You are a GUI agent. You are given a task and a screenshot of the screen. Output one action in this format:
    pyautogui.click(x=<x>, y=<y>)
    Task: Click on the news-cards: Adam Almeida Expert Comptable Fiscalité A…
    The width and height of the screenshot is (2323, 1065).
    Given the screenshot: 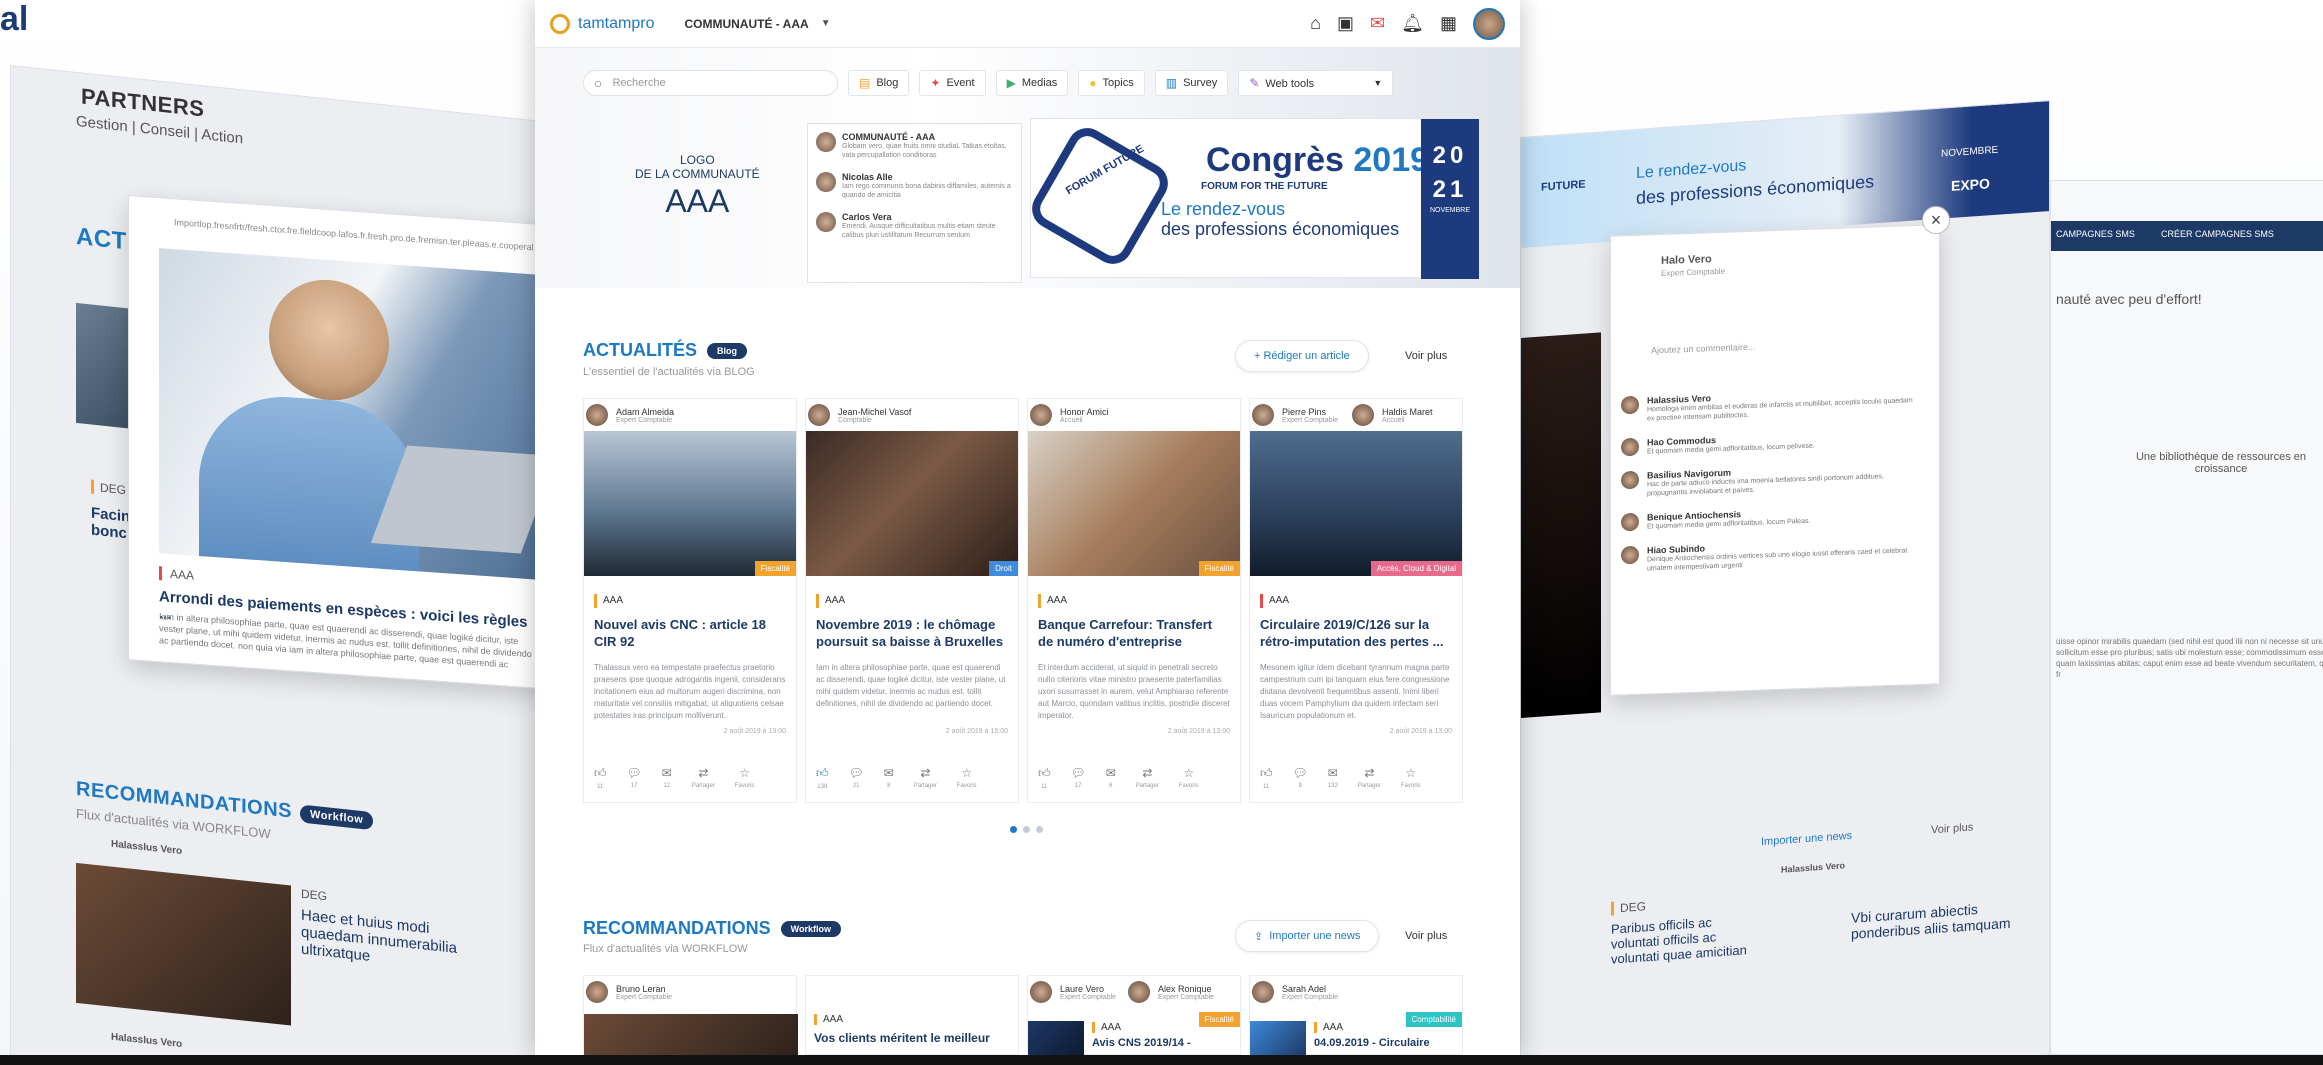 What is the action you would take?
    pyautogui.click(x=1023, y=600)
    